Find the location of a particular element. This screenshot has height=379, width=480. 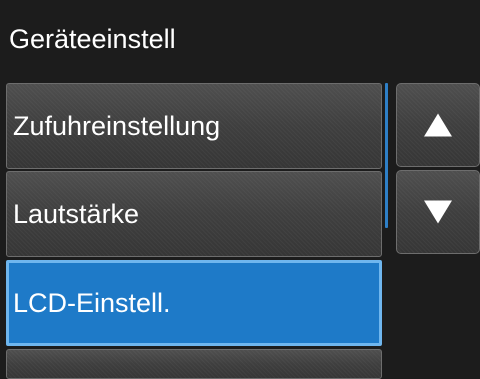

scroll-down-button is located at coordinates (438, 212).